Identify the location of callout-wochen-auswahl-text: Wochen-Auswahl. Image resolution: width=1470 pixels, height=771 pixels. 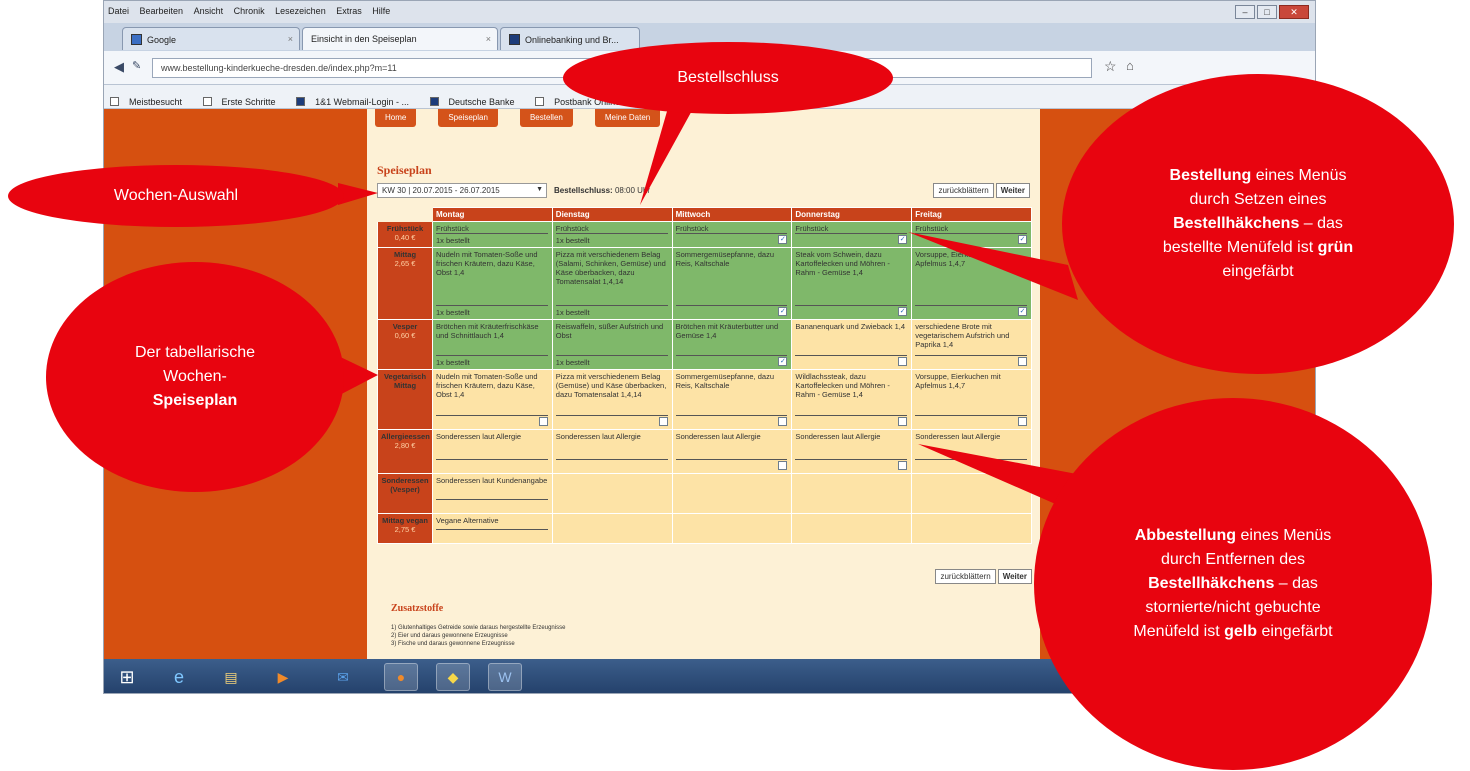
(176, 195).